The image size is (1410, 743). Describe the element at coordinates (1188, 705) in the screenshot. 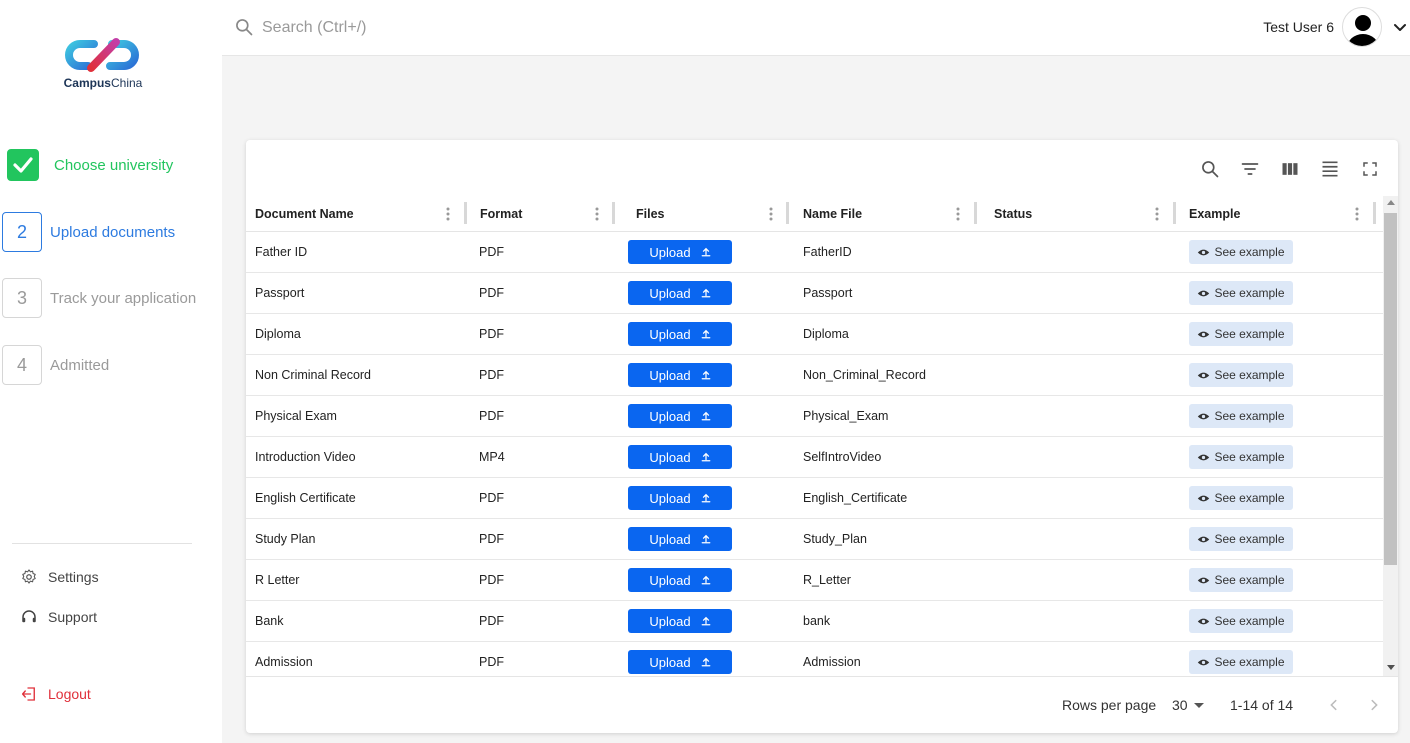

I see `rows-per-page-select: 30` at that location.